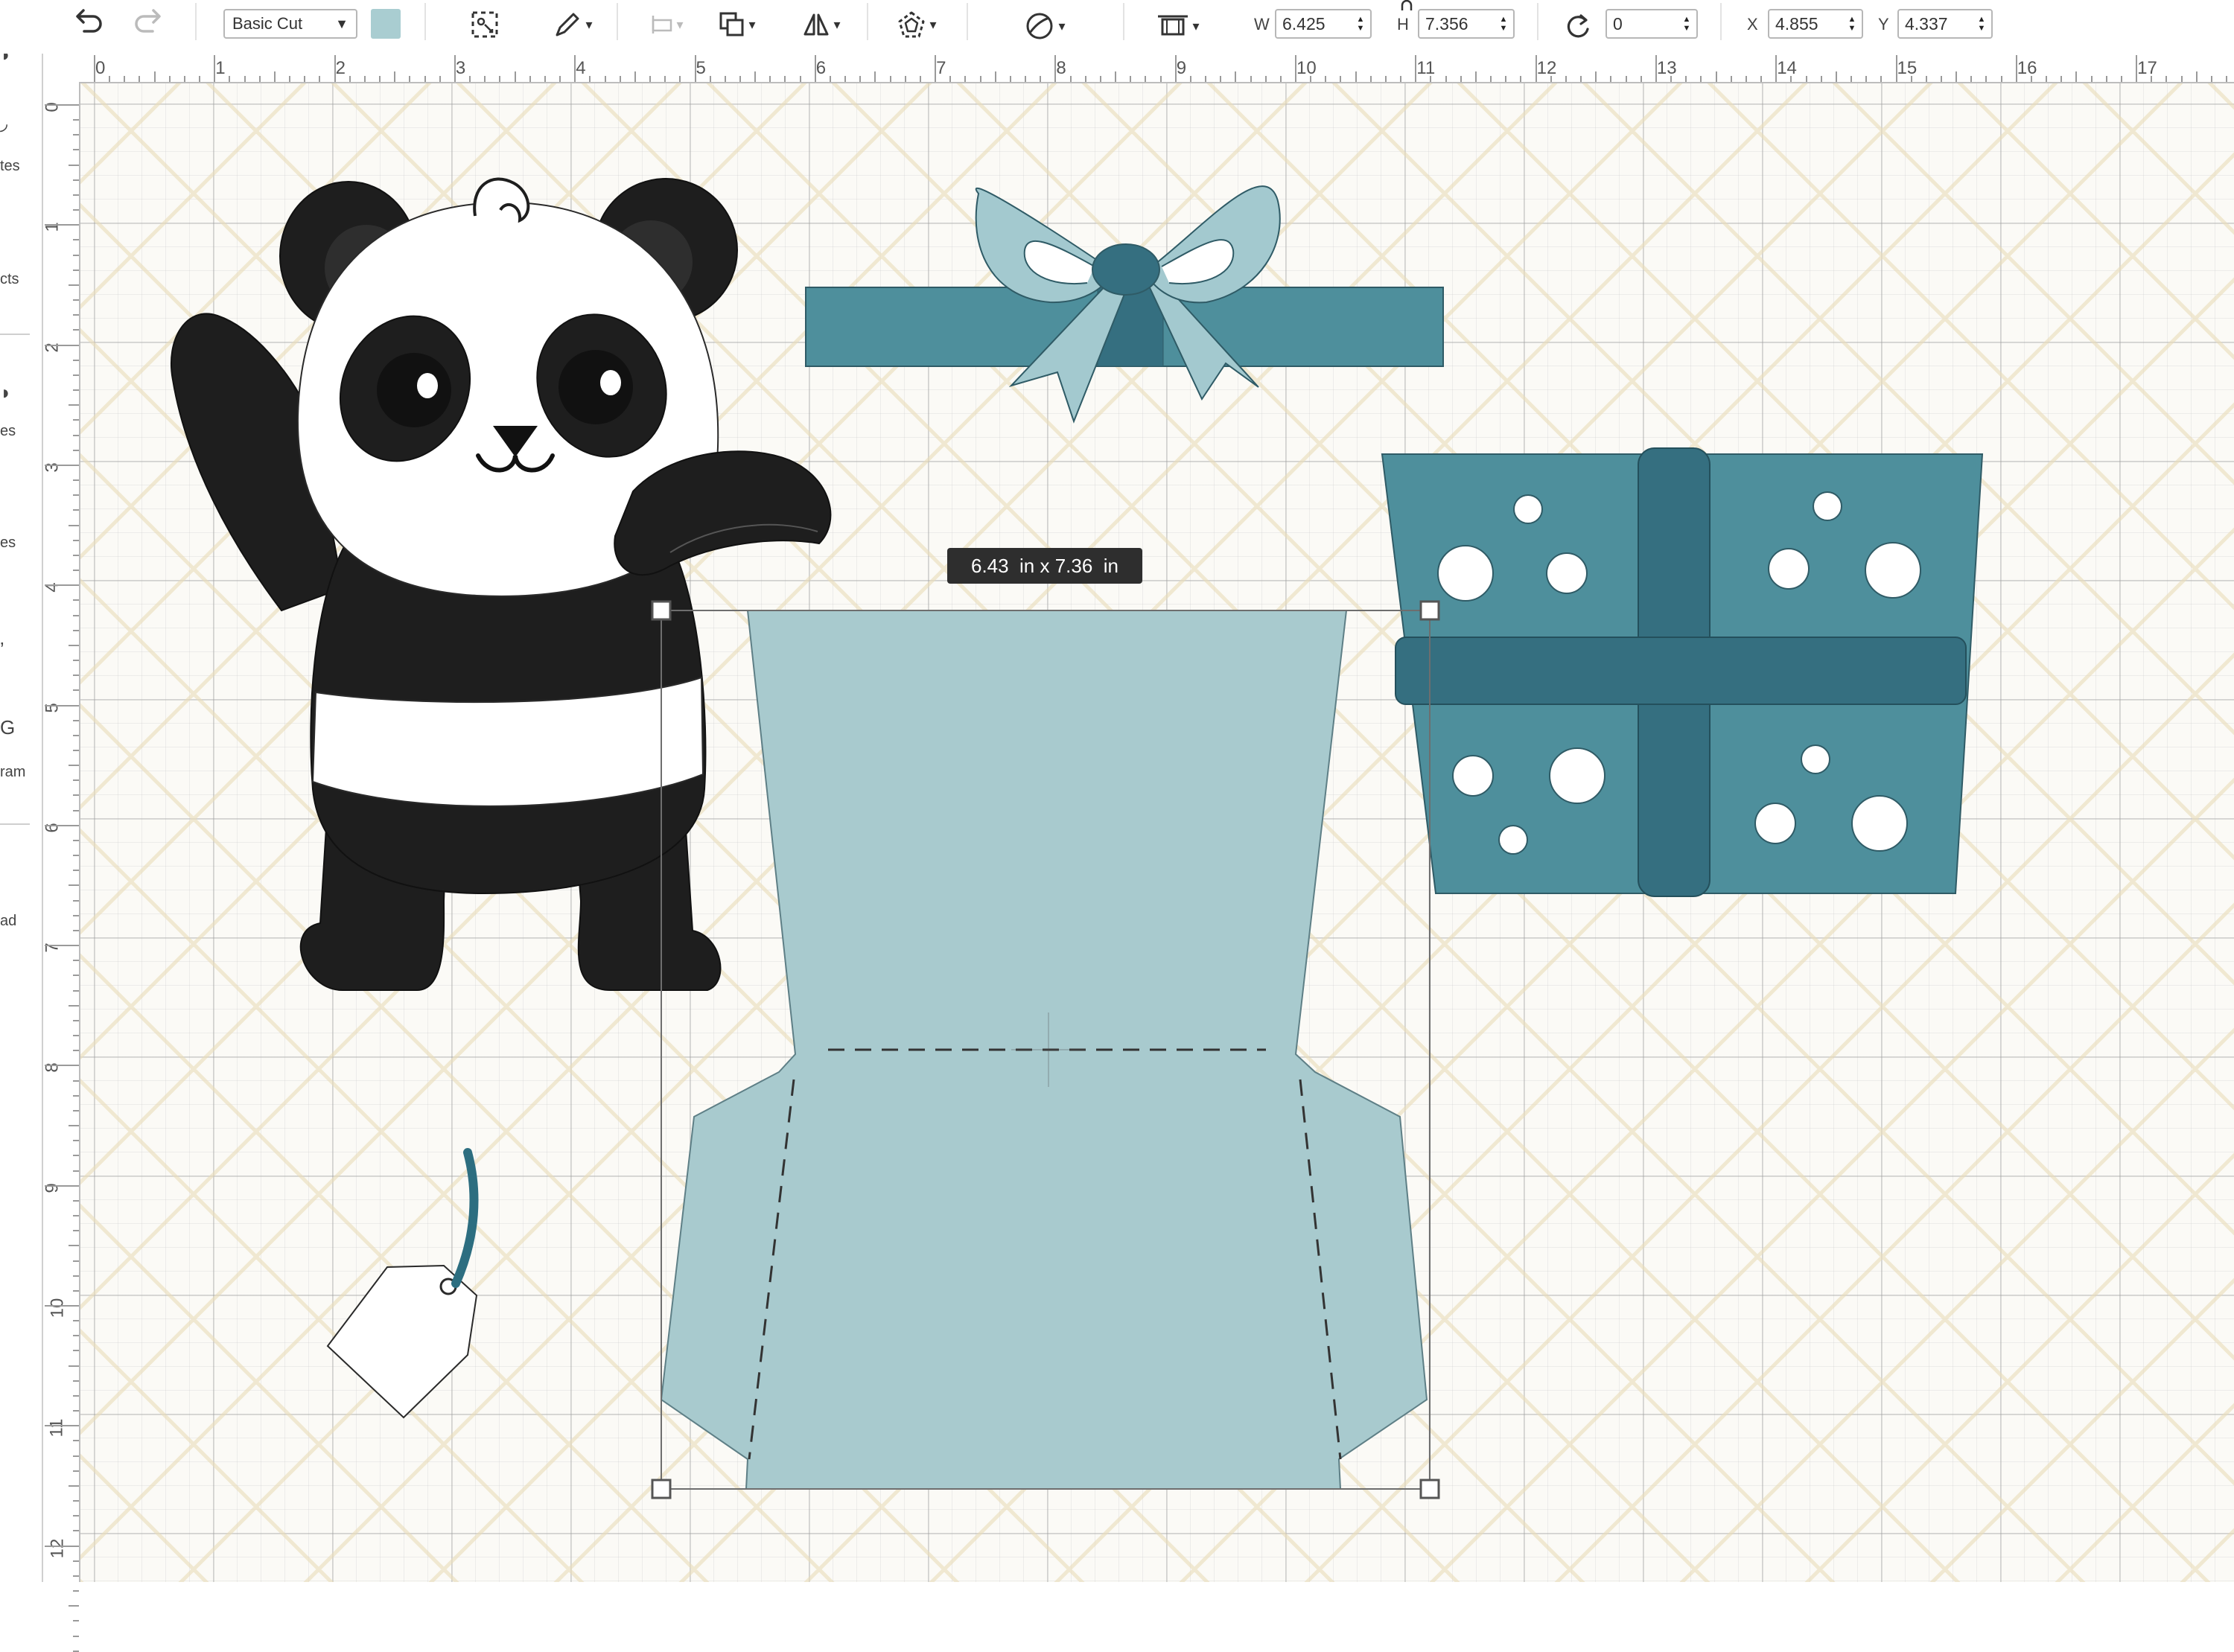 The image size is (2234, 1652). What do you see at coordinates (402, 1283) in the screenshot?
I see `gift-tag` at bounding box center [402, 1283].